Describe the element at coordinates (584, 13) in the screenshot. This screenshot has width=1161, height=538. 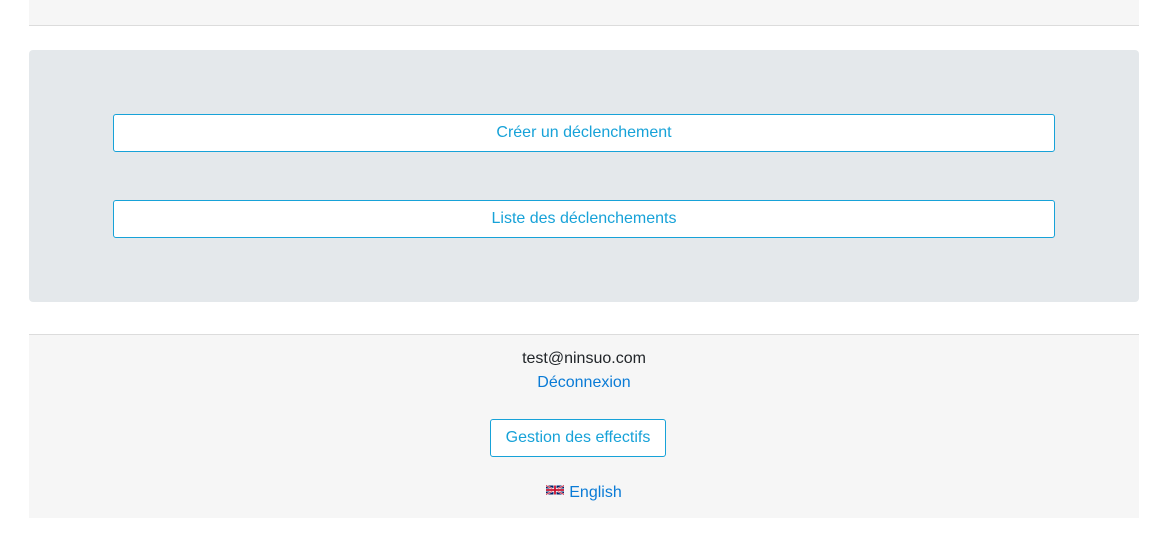
I see `header-strip` at that location.